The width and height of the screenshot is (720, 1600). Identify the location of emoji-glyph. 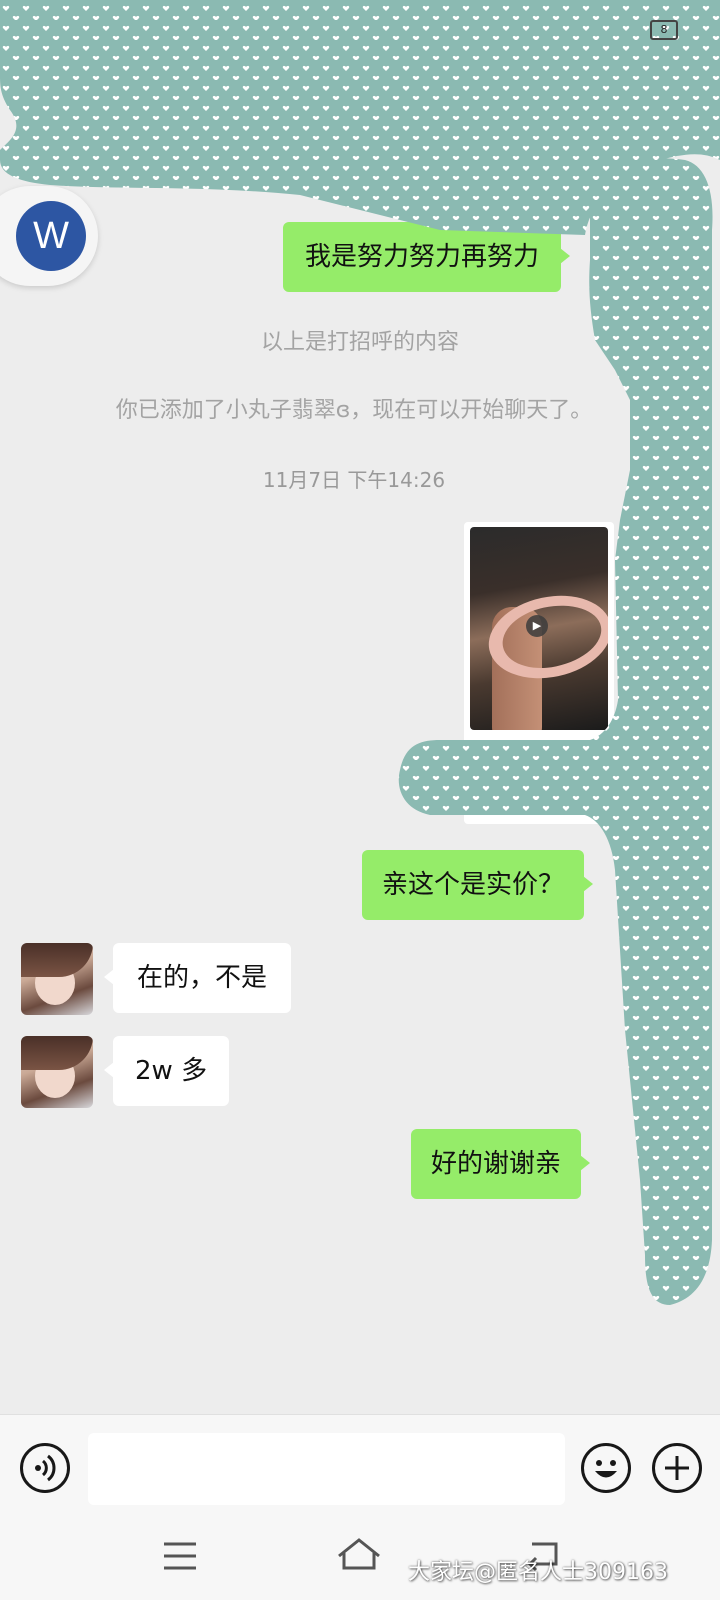
(606, 1469).